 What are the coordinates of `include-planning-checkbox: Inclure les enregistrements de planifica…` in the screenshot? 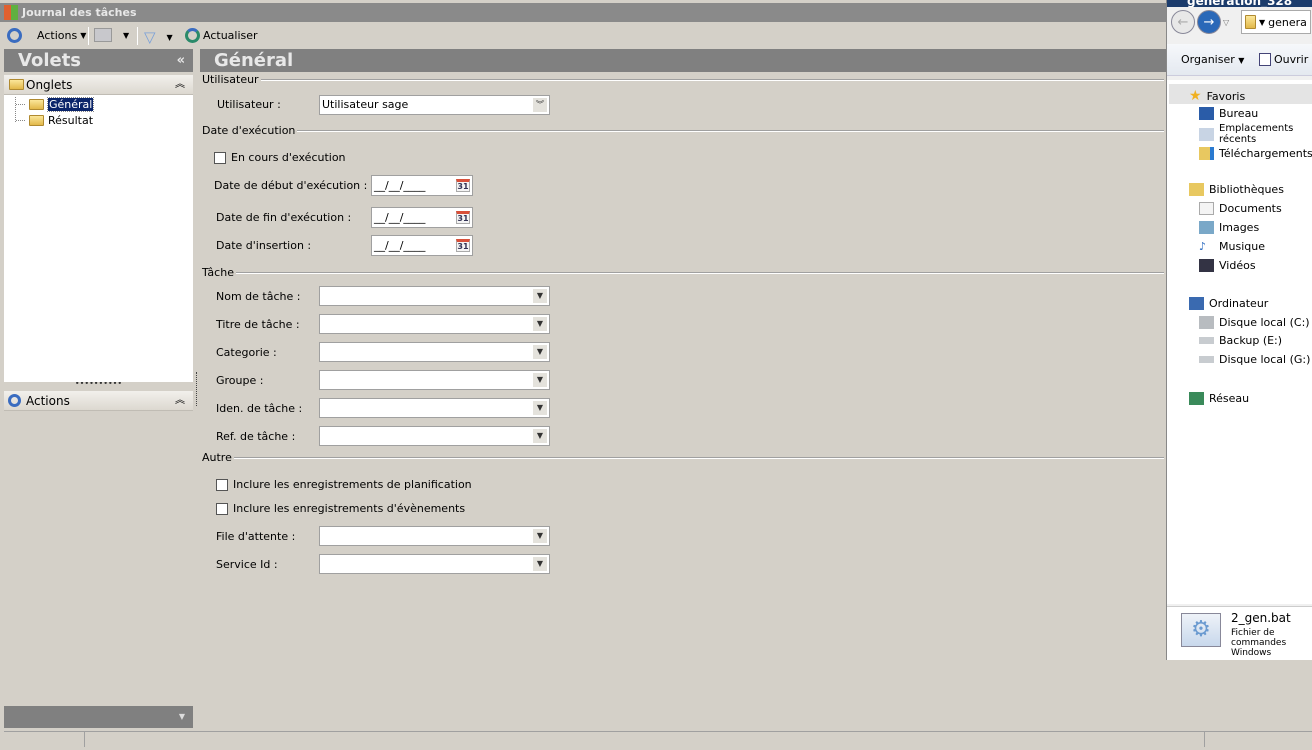 It's located at (344, 484).